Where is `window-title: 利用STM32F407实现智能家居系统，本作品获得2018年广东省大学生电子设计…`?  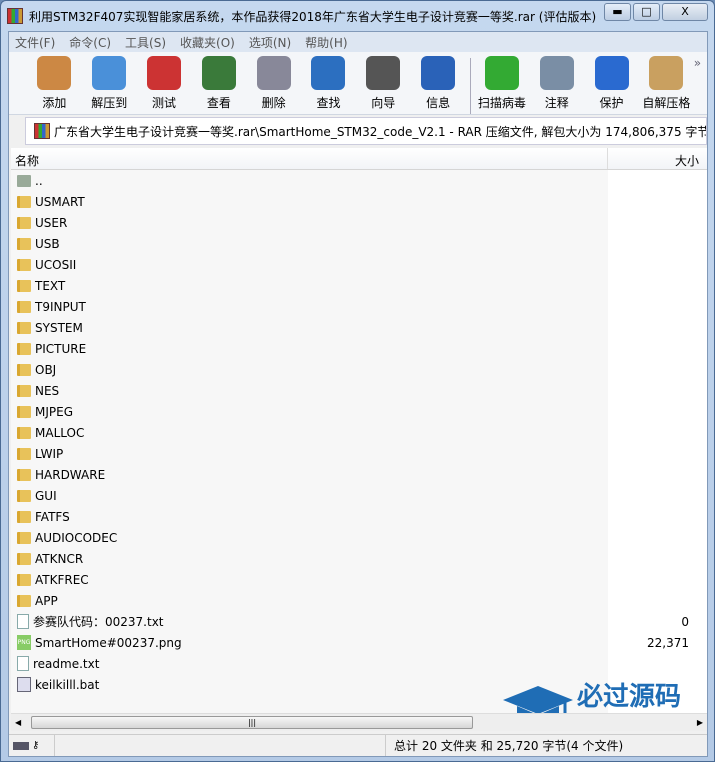 window-title: 利用STM32F407实现智能家居系统，本作品获得2018年广东省大学生电子设计… is located at coordinates (313, 16).